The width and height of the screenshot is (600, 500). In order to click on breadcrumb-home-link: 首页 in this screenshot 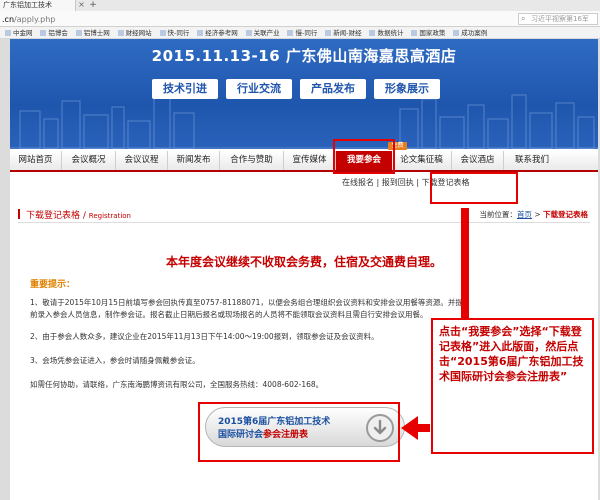, I will do `click(524, 214)`.